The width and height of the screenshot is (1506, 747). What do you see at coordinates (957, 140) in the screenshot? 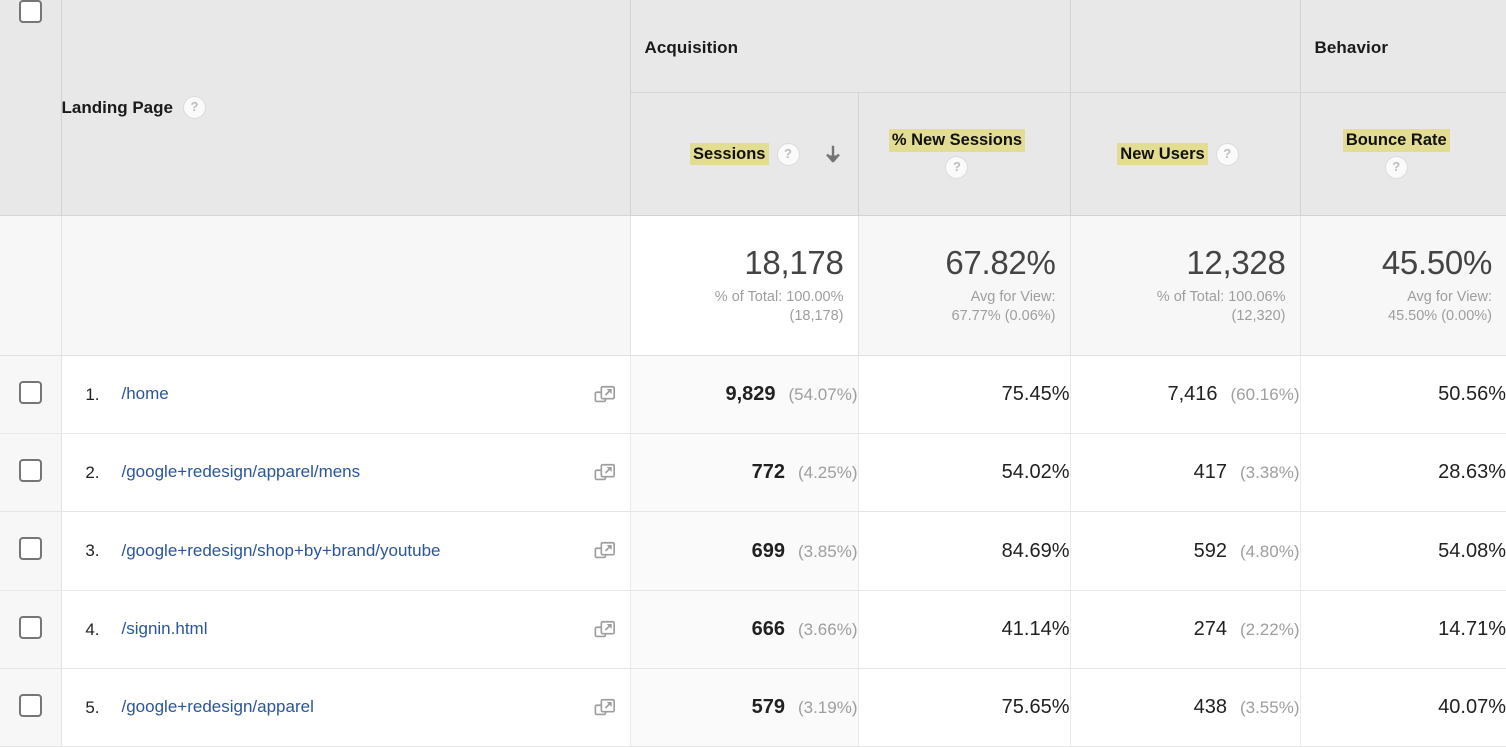
I see `column-header-new-sessions-label: % New Sessions` at bounding box center [957, 140].